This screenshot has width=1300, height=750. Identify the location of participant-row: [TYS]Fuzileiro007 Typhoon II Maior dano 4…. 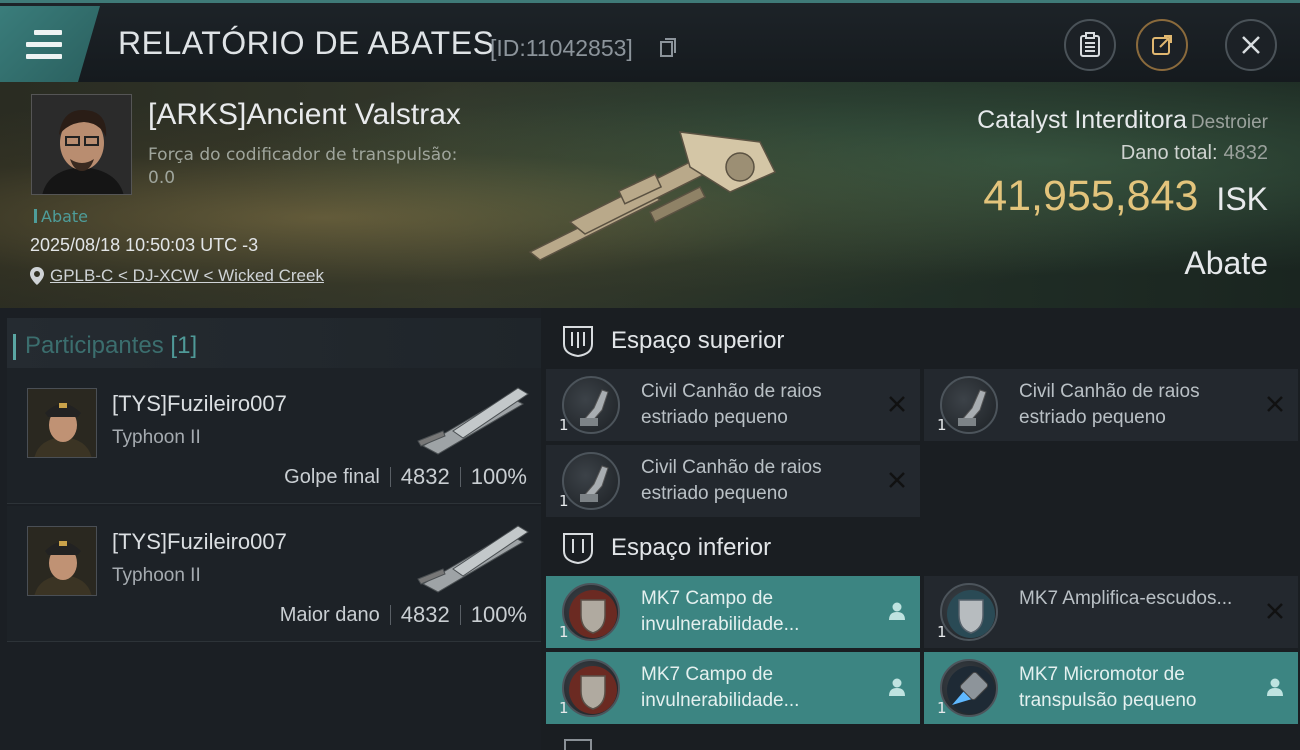
(274, 574).